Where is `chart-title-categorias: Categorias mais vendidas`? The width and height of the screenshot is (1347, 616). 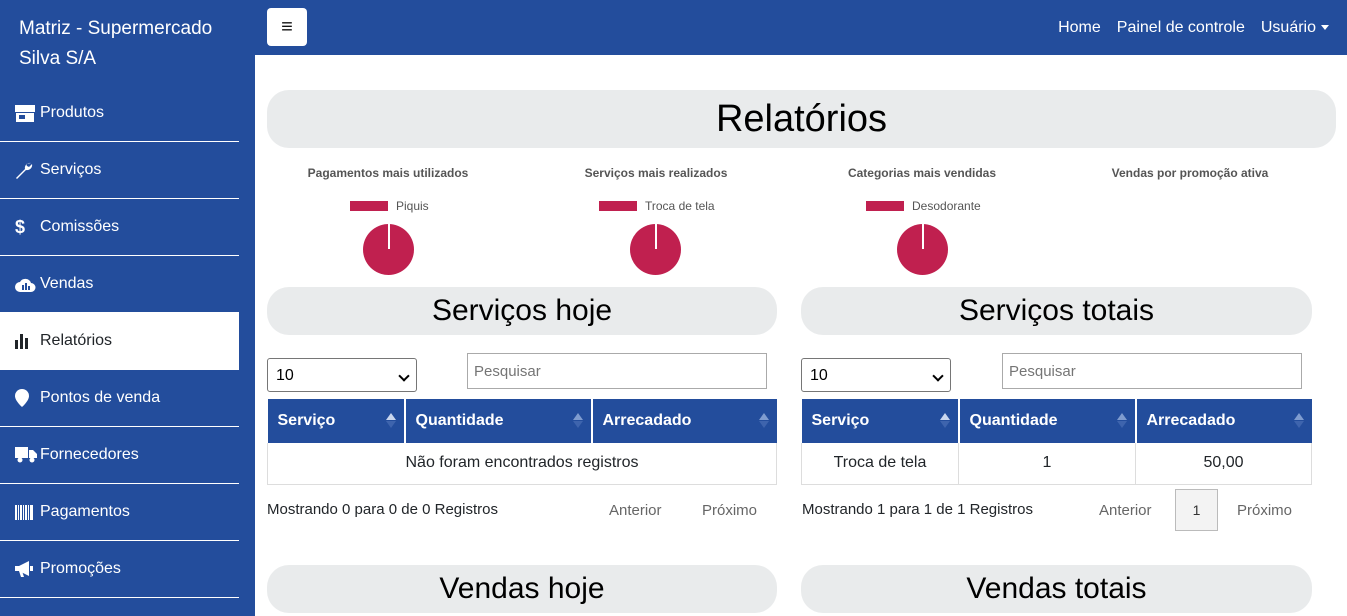 chart-title-categorias: Categorias mais vendidas is located at coordinates (922, 173).